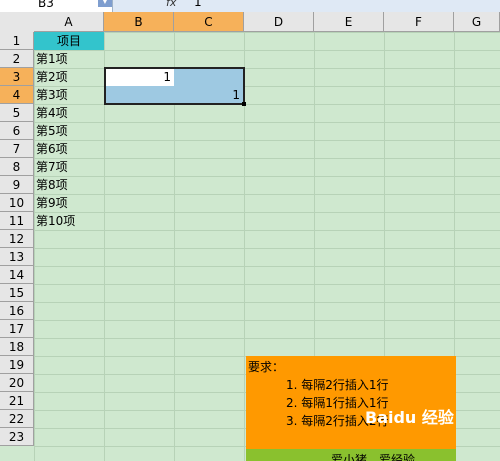  Describe the element at coordinates (105, 3) in the screenshot. I see `name-box-dropdown-icon: ▼` at that location.